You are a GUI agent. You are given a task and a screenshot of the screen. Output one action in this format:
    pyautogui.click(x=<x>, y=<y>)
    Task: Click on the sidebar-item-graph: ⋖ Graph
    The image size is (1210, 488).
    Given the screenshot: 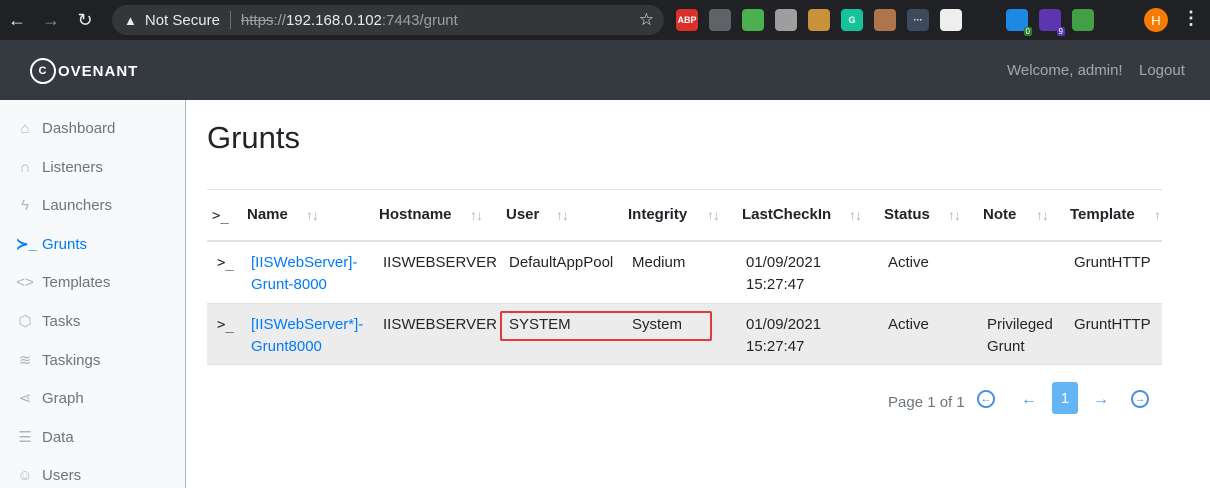 What is the action you would take?
    pyautogui.click(x=50, y=398)
    